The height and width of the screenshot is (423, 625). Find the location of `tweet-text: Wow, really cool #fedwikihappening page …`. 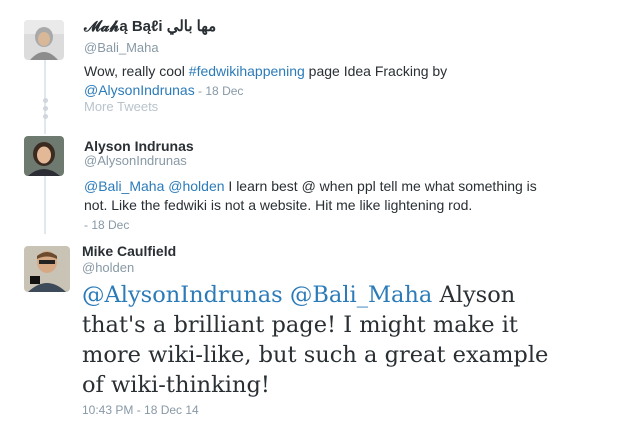

tweet-text: Wow, really cool #fedwikihappening page … is located at coordinates (344, 81).